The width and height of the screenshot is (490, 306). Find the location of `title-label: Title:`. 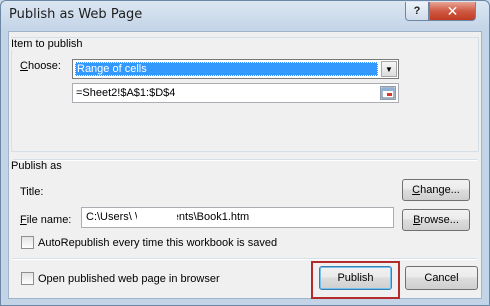

title-label: Title: is located at coordinates (32, 192).